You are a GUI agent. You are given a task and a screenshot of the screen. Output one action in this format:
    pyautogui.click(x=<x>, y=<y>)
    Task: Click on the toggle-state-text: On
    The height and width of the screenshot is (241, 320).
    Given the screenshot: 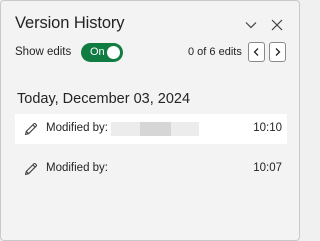 What is the action you would take?
    pyautogui.click(x=97, y=52)
    